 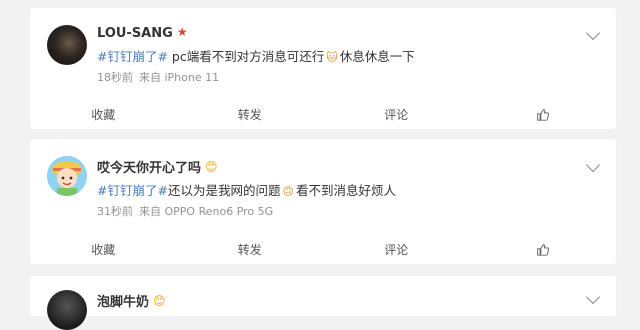 I want to click on vip-badge-icon: ★, so click(x=182, y=32).